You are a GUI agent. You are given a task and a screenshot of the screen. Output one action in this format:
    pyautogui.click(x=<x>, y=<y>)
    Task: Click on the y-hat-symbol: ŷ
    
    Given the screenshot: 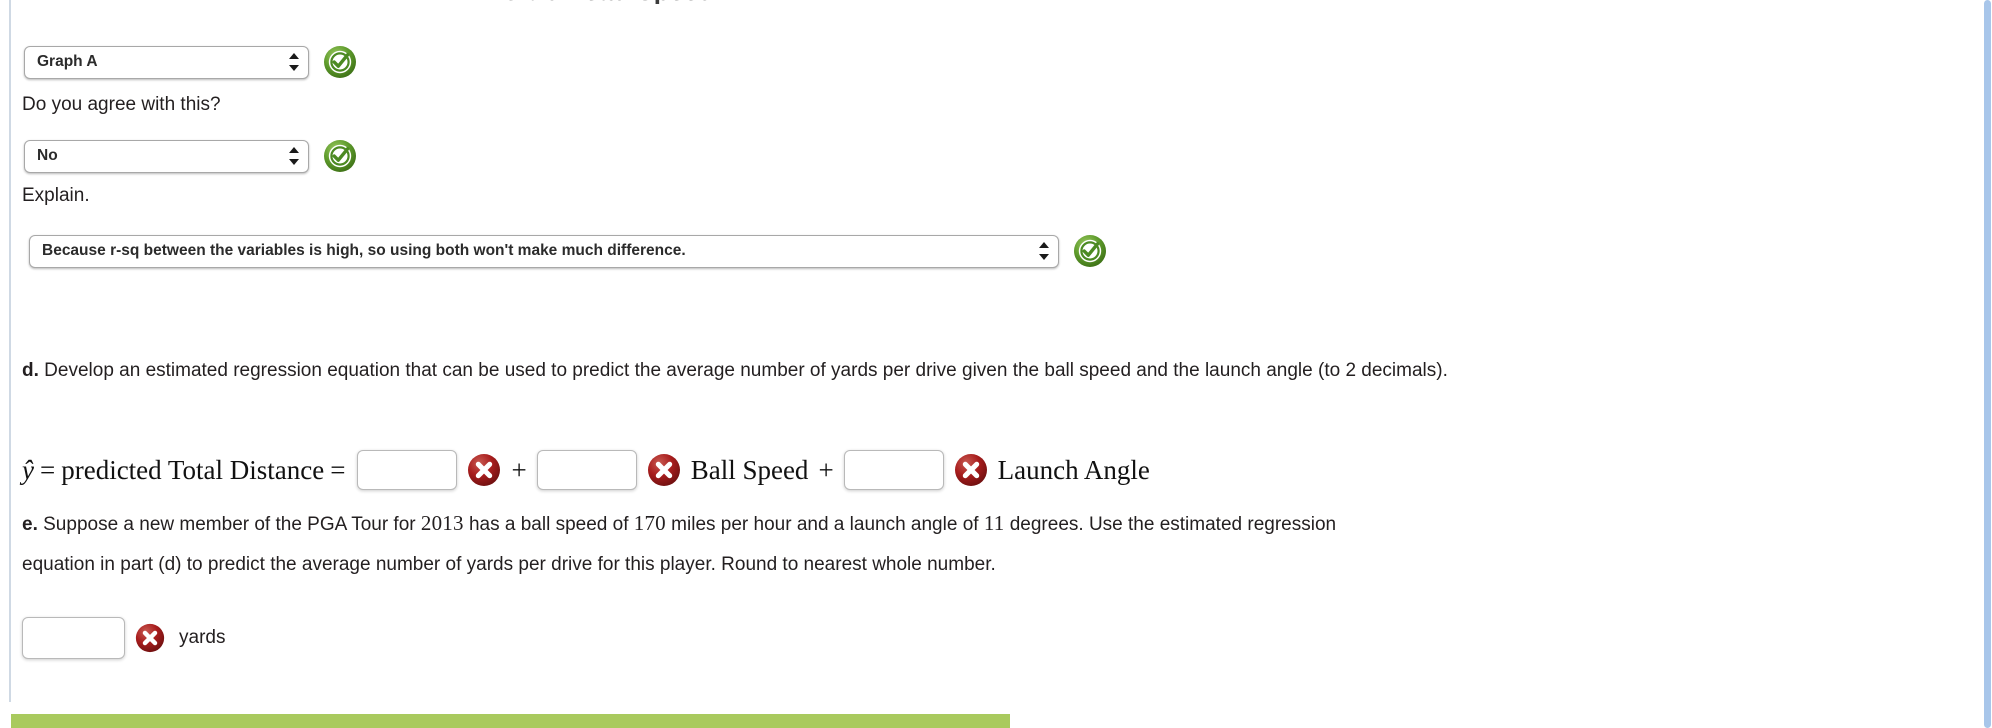 What is the action you would take?
    pyautogui.click(x=28, y=469)
    